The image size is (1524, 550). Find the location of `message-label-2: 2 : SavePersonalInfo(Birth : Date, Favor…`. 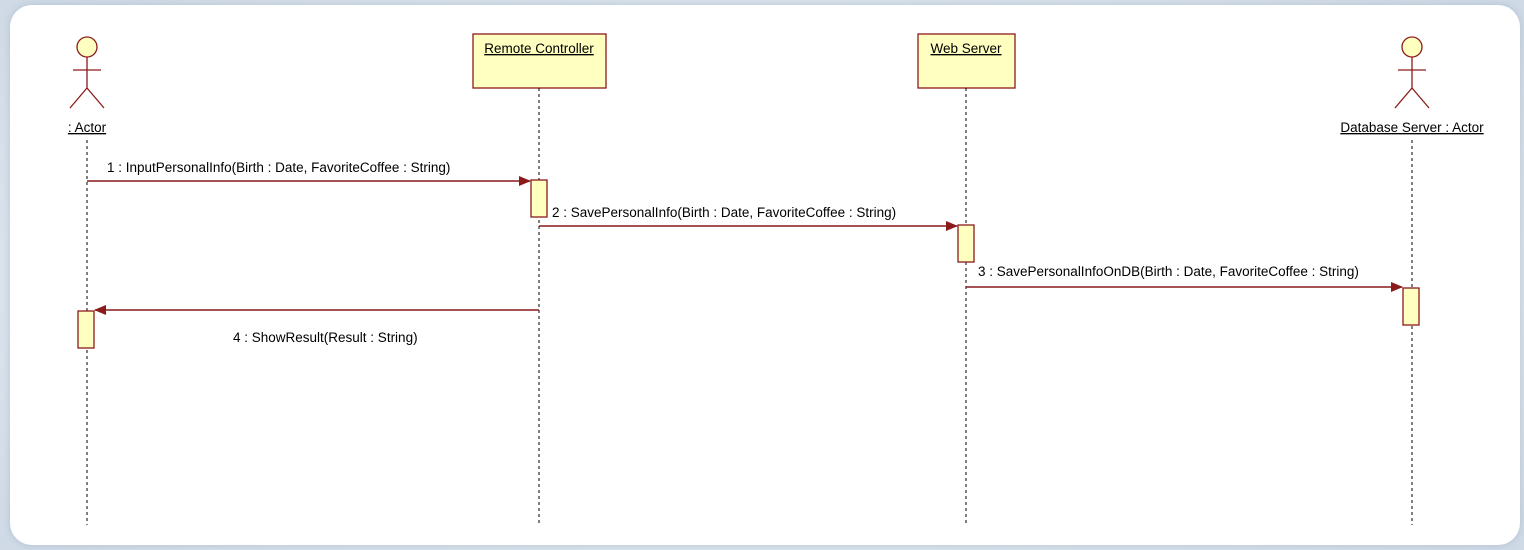

message-label-2: 2 : SavePersonalInfo(Birth : Date, Favor… is located at coordinates (724, 212).